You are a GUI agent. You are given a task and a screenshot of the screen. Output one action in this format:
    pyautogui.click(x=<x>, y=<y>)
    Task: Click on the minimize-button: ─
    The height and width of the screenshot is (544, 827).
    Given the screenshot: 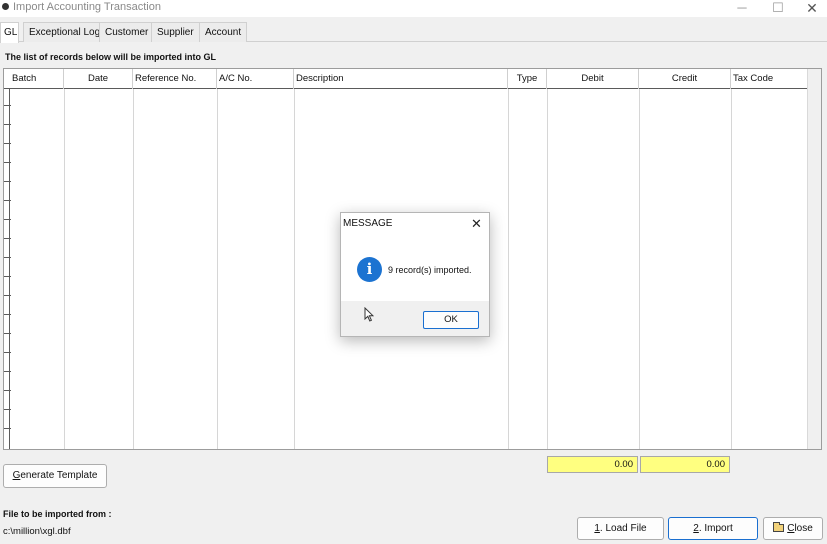 What is the action you would take?
    pyautogui.click(x=742, y=8)
    